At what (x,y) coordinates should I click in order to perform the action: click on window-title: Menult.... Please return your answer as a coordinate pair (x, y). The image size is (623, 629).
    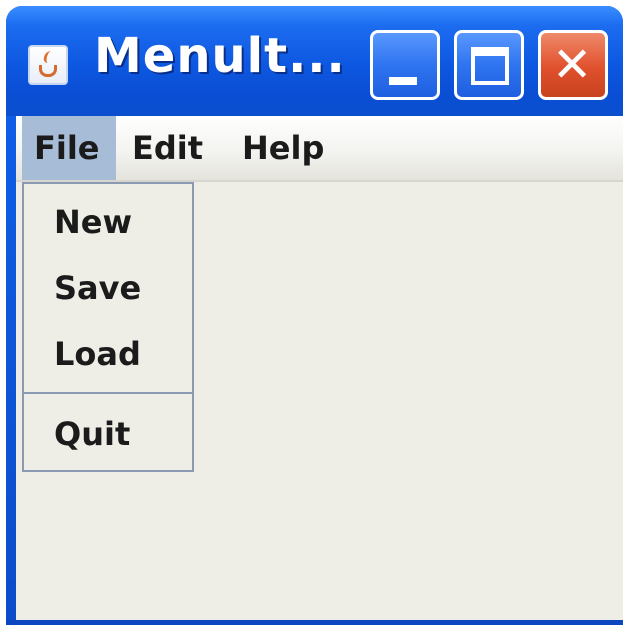
    Looking at the image, I should click on (220, 56).